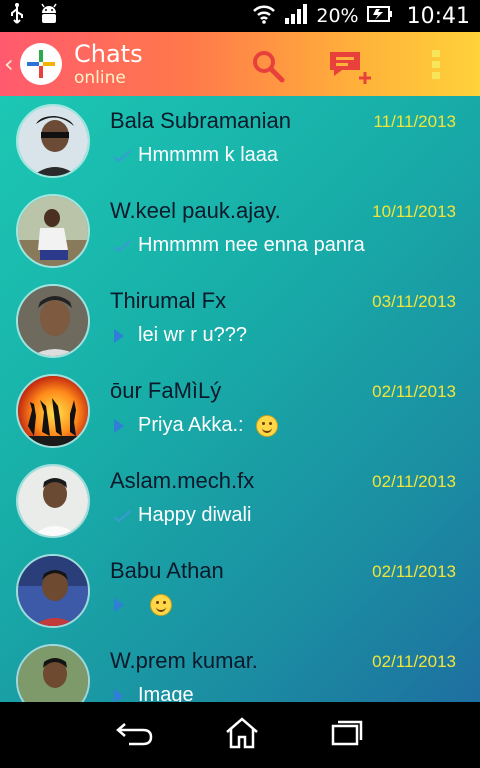 This screenshot has width=480, height=768. Describe the element at coordinates (240, 64) in the screenshot. I see `action-bar: ‹ Chats online` at that location.